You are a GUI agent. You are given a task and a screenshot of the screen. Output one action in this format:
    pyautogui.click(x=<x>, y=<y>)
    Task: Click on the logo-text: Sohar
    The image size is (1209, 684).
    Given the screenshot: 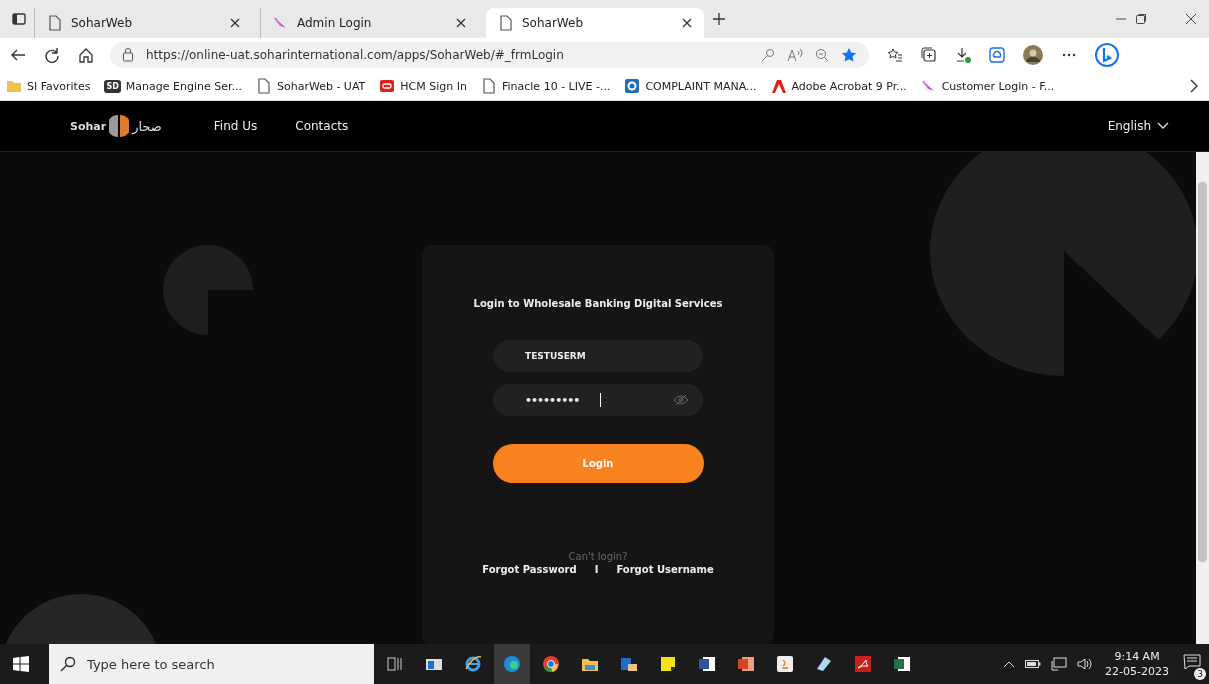 What is the action you would take?
    pyautogui.click(x=88, y=126)
    